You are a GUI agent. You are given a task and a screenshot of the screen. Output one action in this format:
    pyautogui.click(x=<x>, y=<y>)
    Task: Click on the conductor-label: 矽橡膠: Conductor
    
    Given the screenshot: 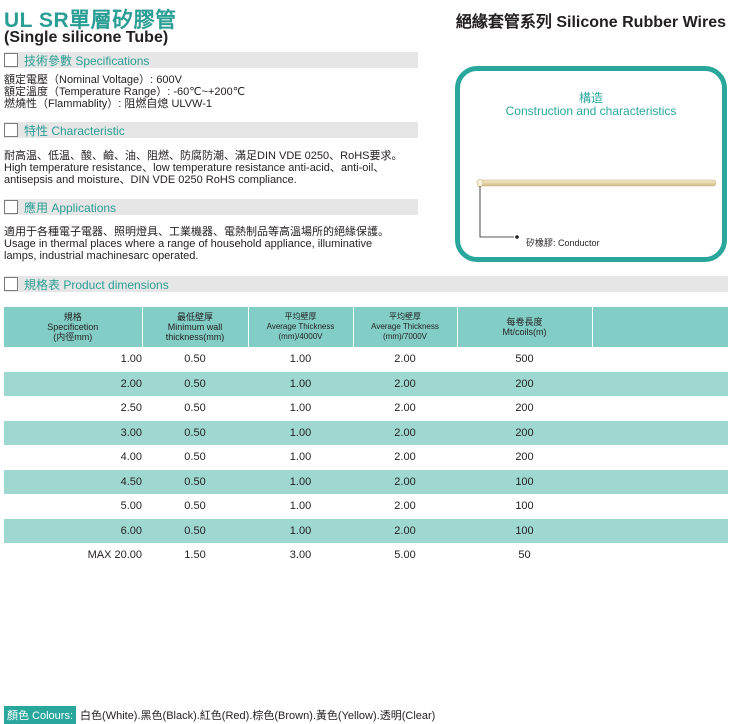 What is the action you would take?
    pyautogui.click(x=563, y=243)
    